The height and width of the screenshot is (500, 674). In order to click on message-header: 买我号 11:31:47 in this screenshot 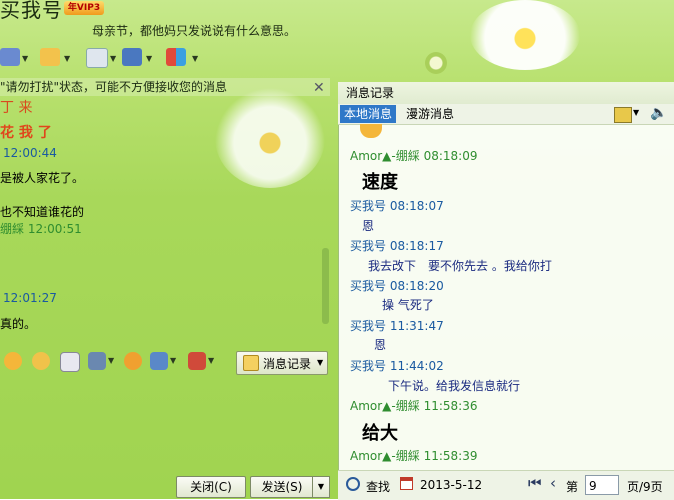, I will do `click(397, 325)`.